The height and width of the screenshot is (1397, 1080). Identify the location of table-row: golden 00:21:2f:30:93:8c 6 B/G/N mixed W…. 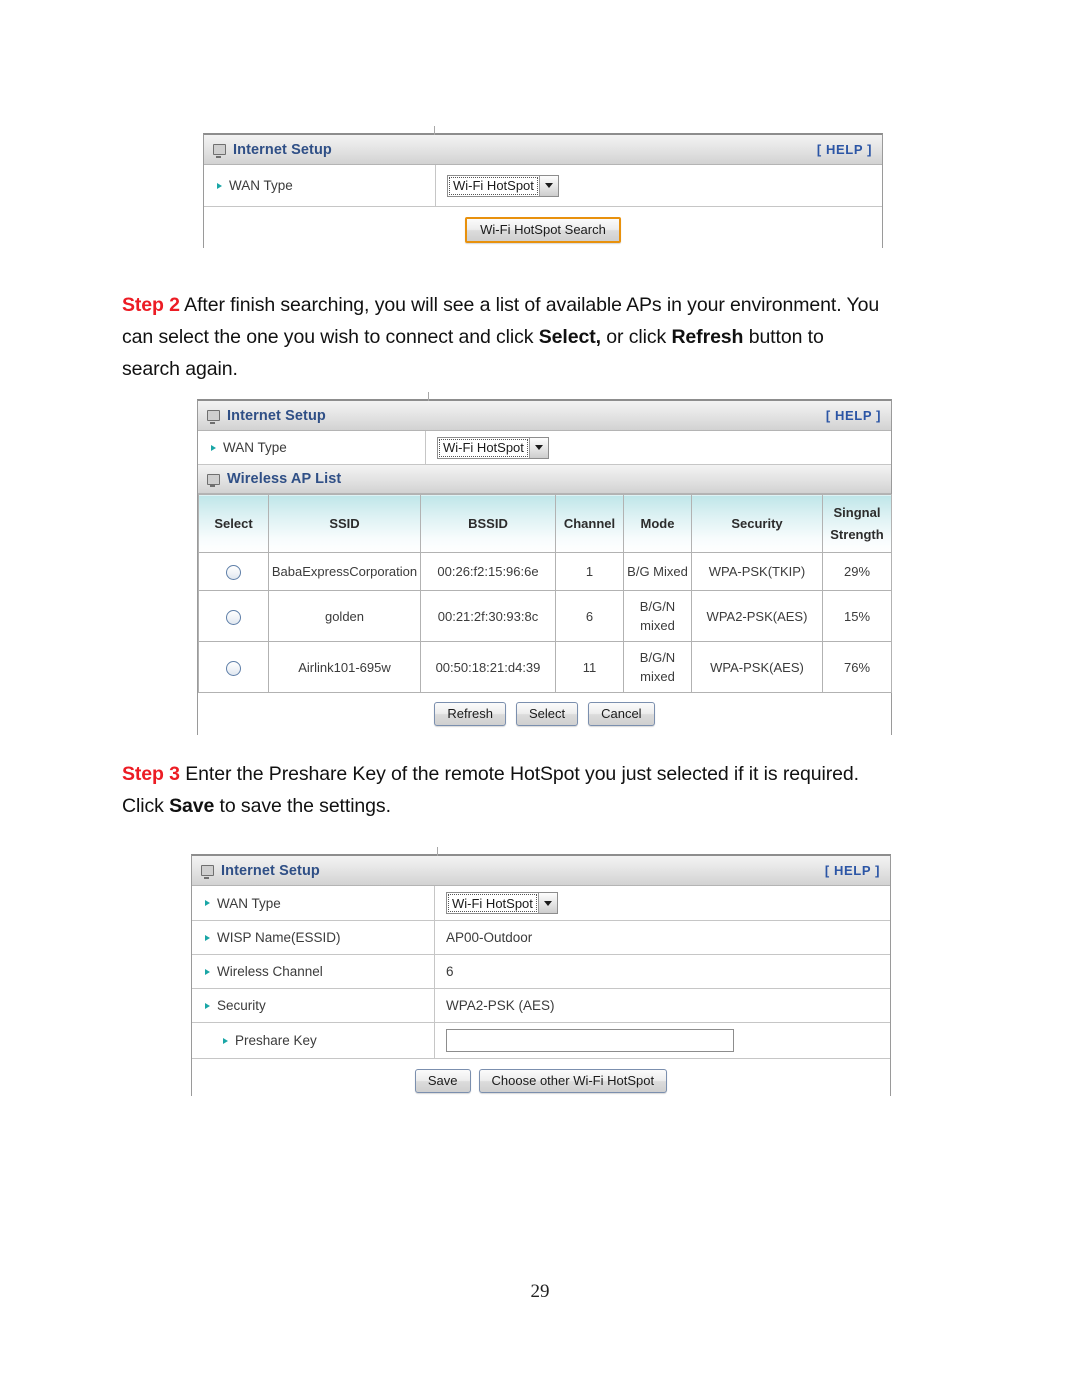
(545, 616).